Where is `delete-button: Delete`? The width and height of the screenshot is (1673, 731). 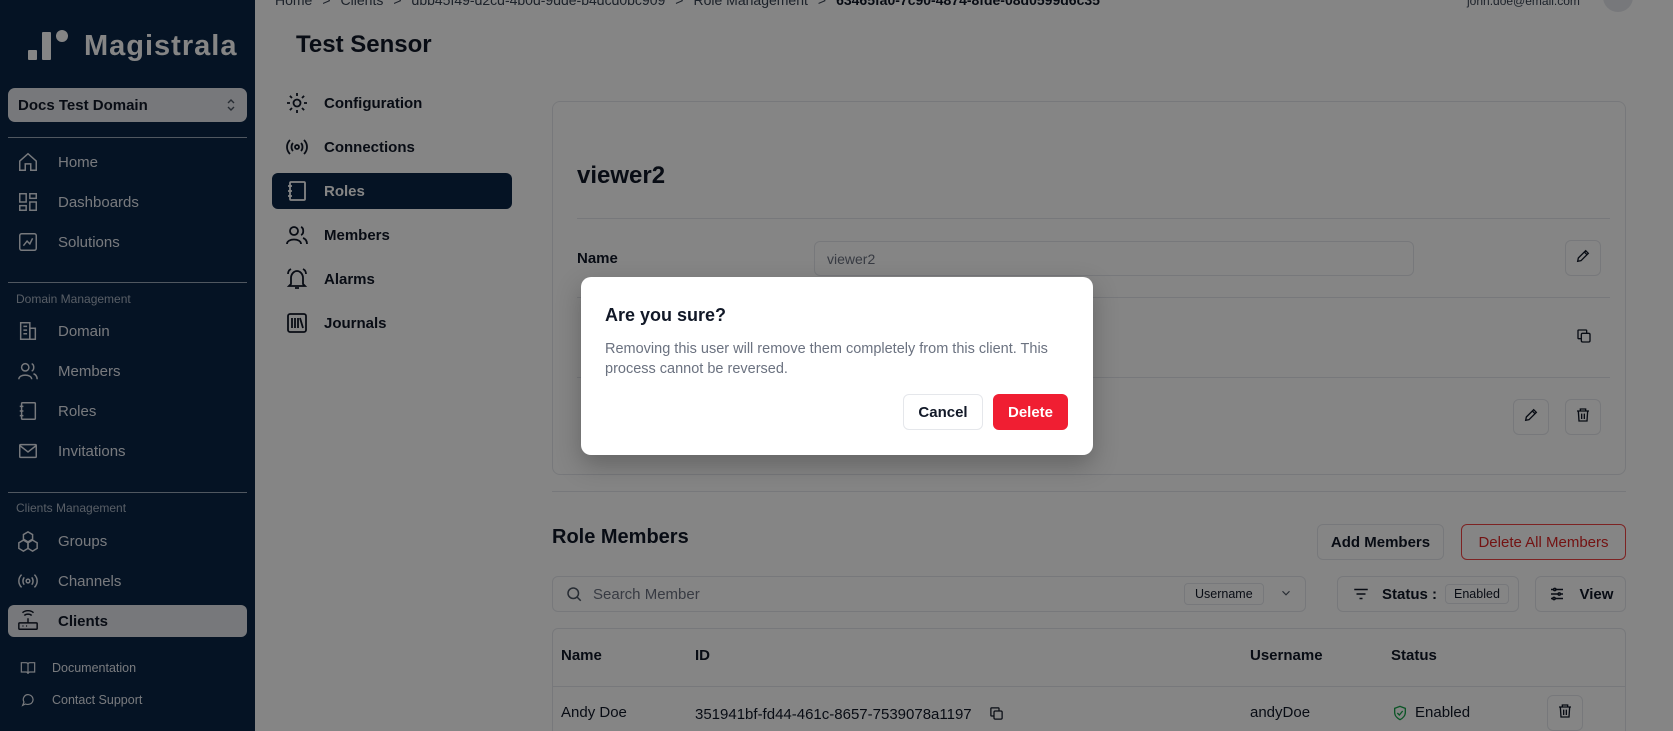
delete-button: Delete is located at coordinates (1030, 412).